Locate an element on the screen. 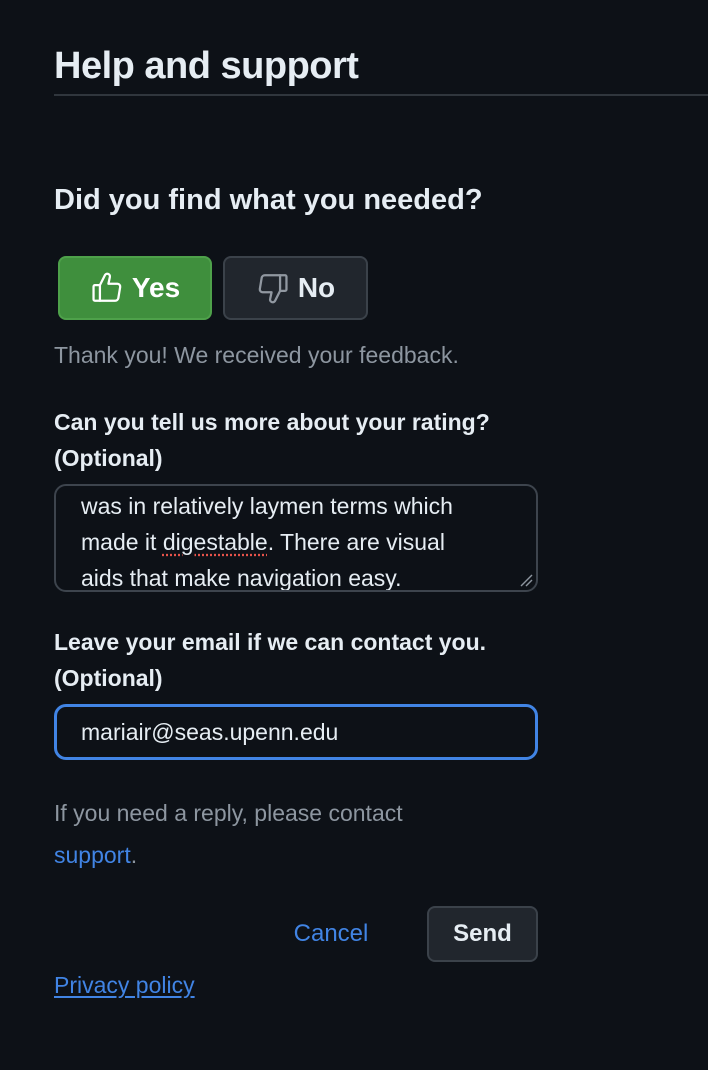  rating-details-label-text: Can you tell us more about your rating? is located at coordinates (272, 422).